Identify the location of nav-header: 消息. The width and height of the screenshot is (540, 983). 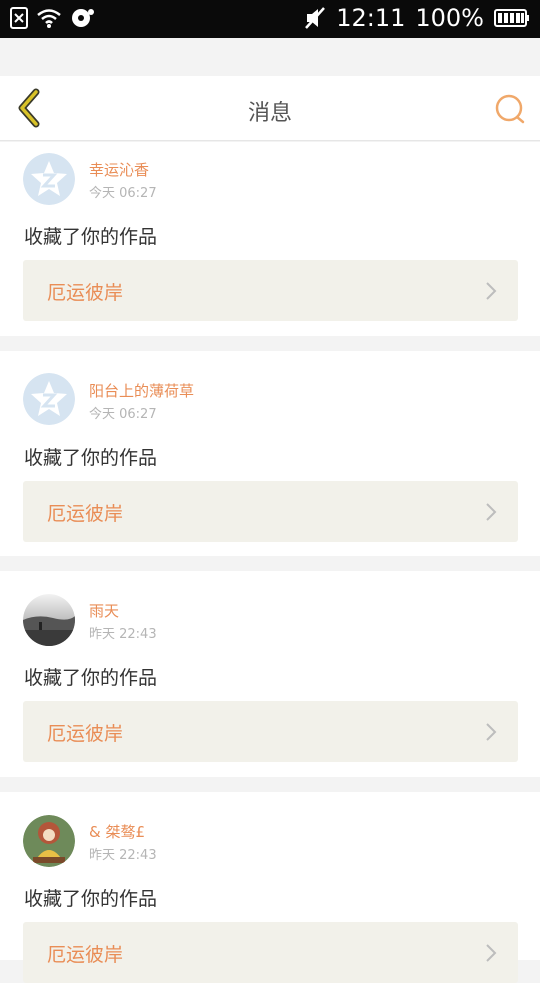
(270, 108).